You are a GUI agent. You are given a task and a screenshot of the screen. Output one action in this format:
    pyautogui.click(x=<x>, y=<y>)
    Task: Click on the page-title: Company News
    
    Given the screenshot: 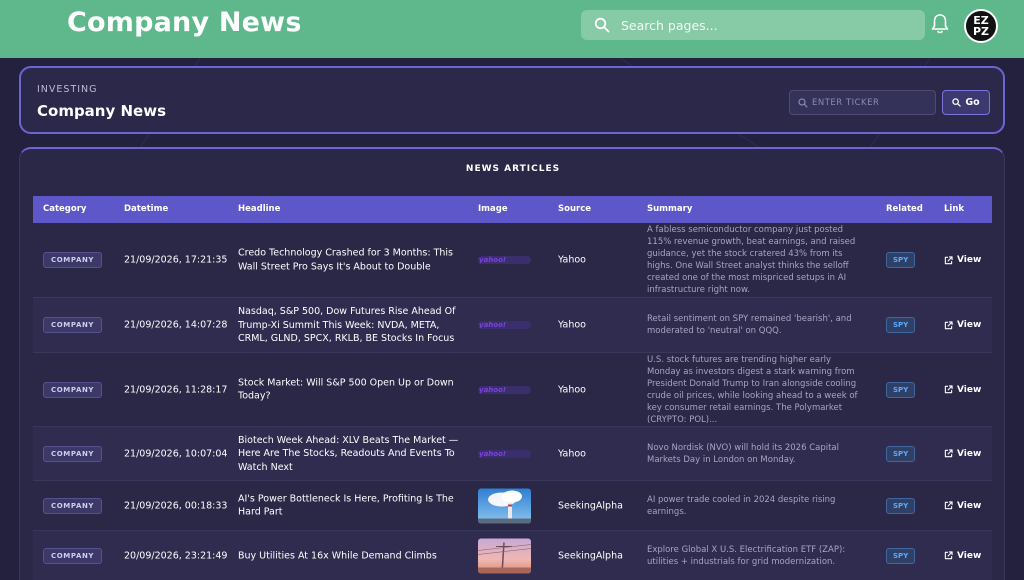 What is the action you would take?
    pyautogui.click(x=101, y=111)
    